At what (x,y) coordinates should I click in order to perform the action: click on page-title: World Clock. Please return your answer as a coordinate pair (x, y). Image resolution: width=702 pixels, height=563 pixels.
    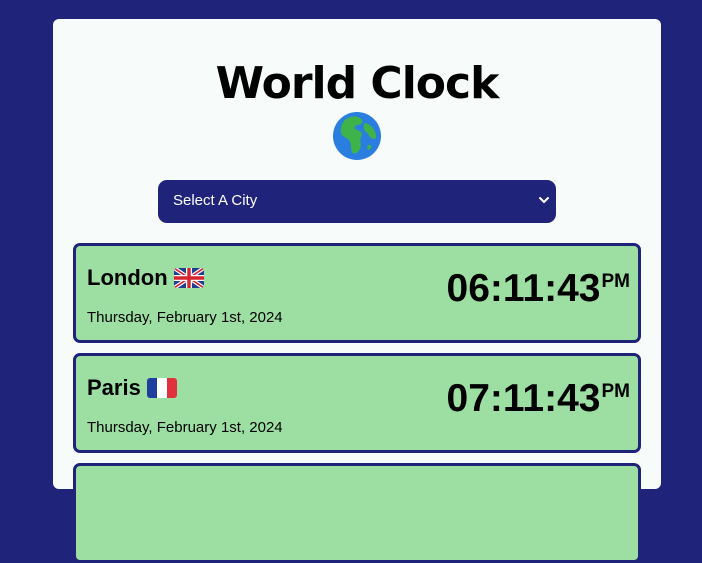
    Looking at the image, I should click on (357, 83).